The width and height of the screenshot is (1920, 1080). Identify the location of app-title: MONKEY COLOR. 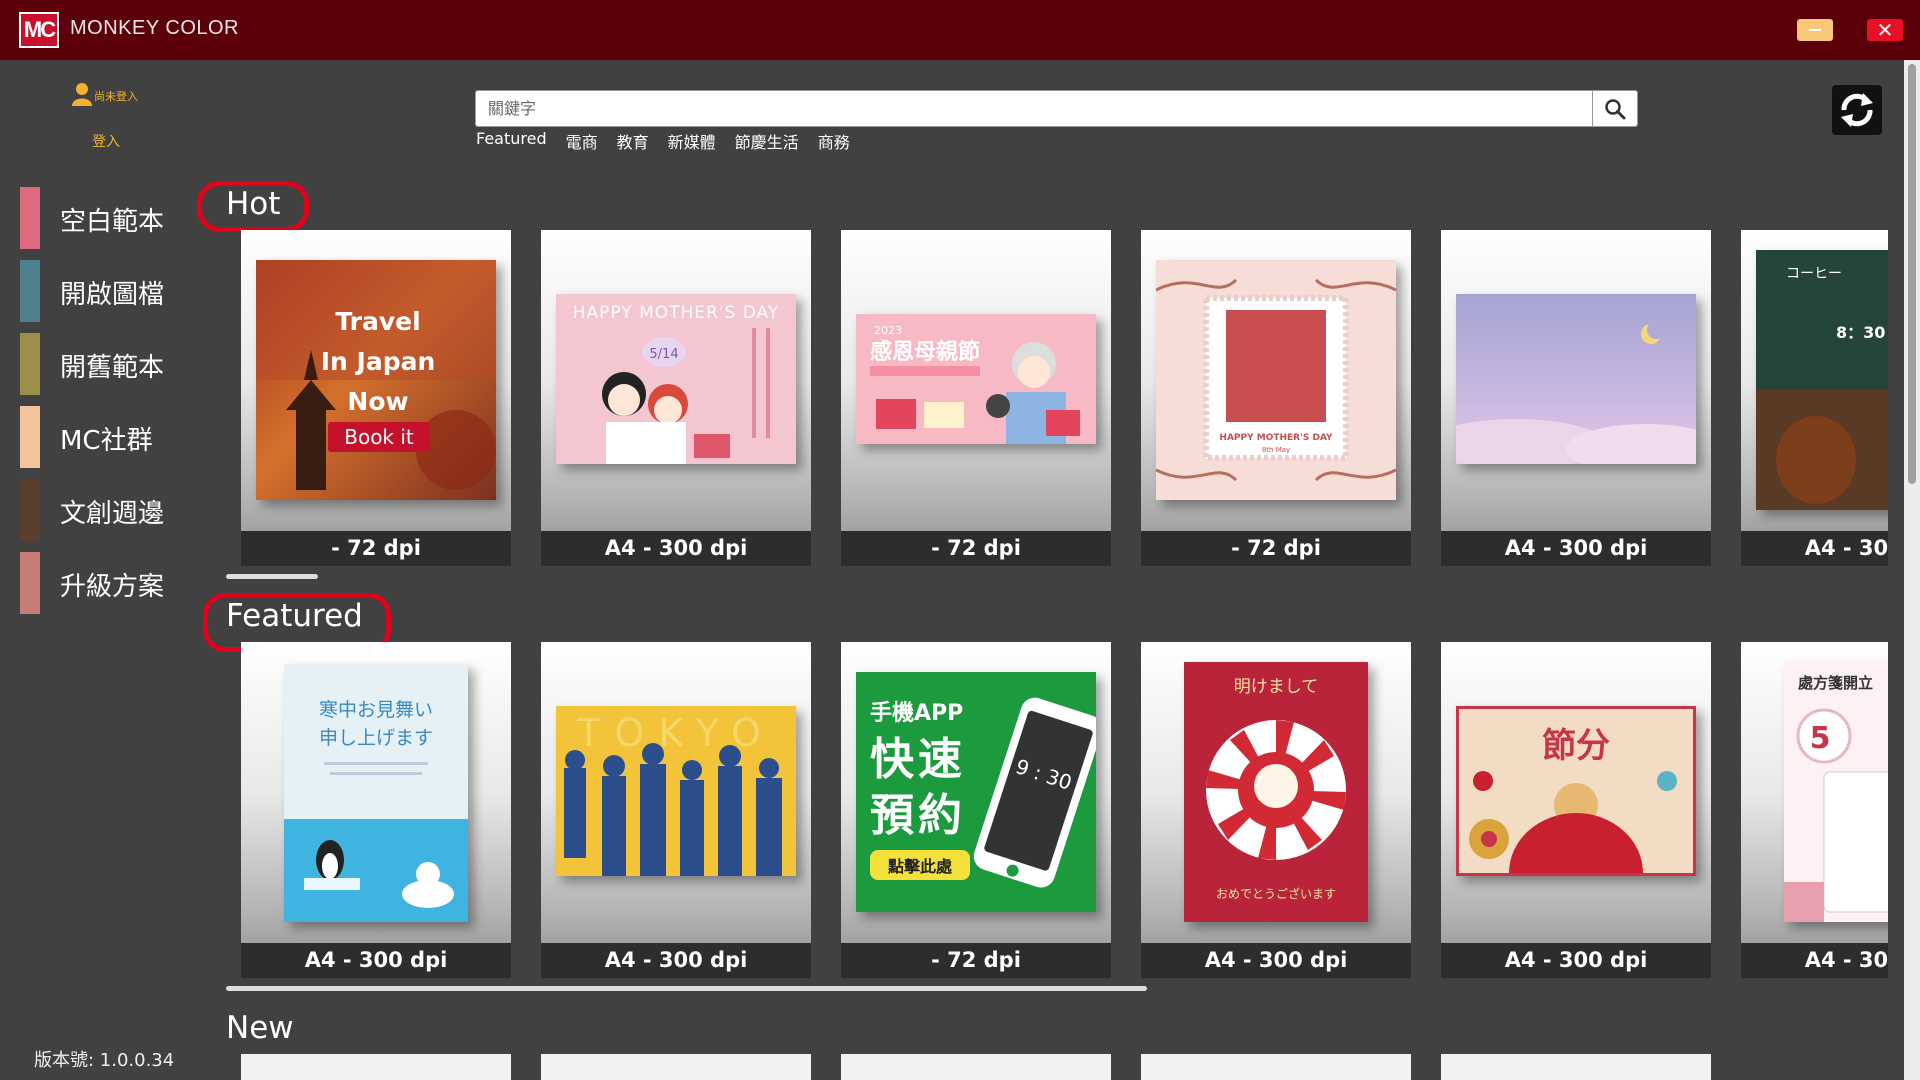
(154, 28).